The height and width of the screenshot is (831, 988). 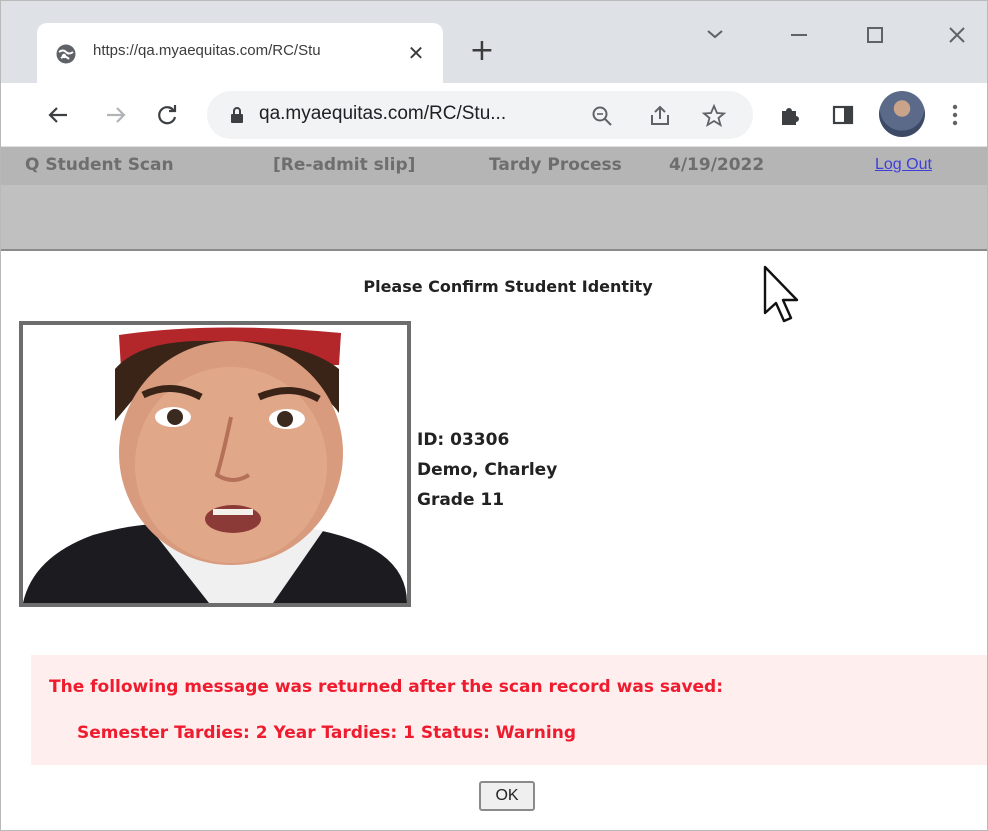 I want to click on close-icon, so click(x=957, y=35).